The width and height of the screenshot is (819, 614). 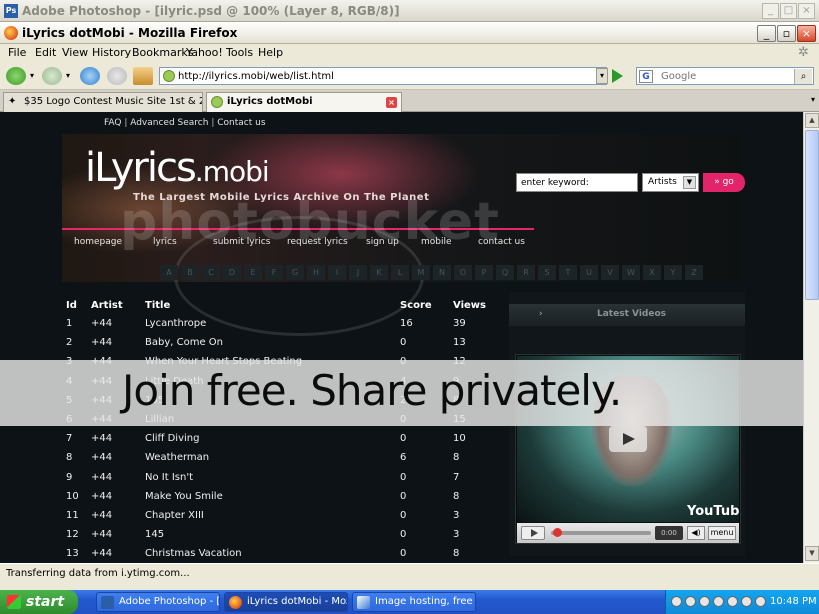 I want to click on forward-history-chevron-icon: ▾, so click(x=68, y=75).